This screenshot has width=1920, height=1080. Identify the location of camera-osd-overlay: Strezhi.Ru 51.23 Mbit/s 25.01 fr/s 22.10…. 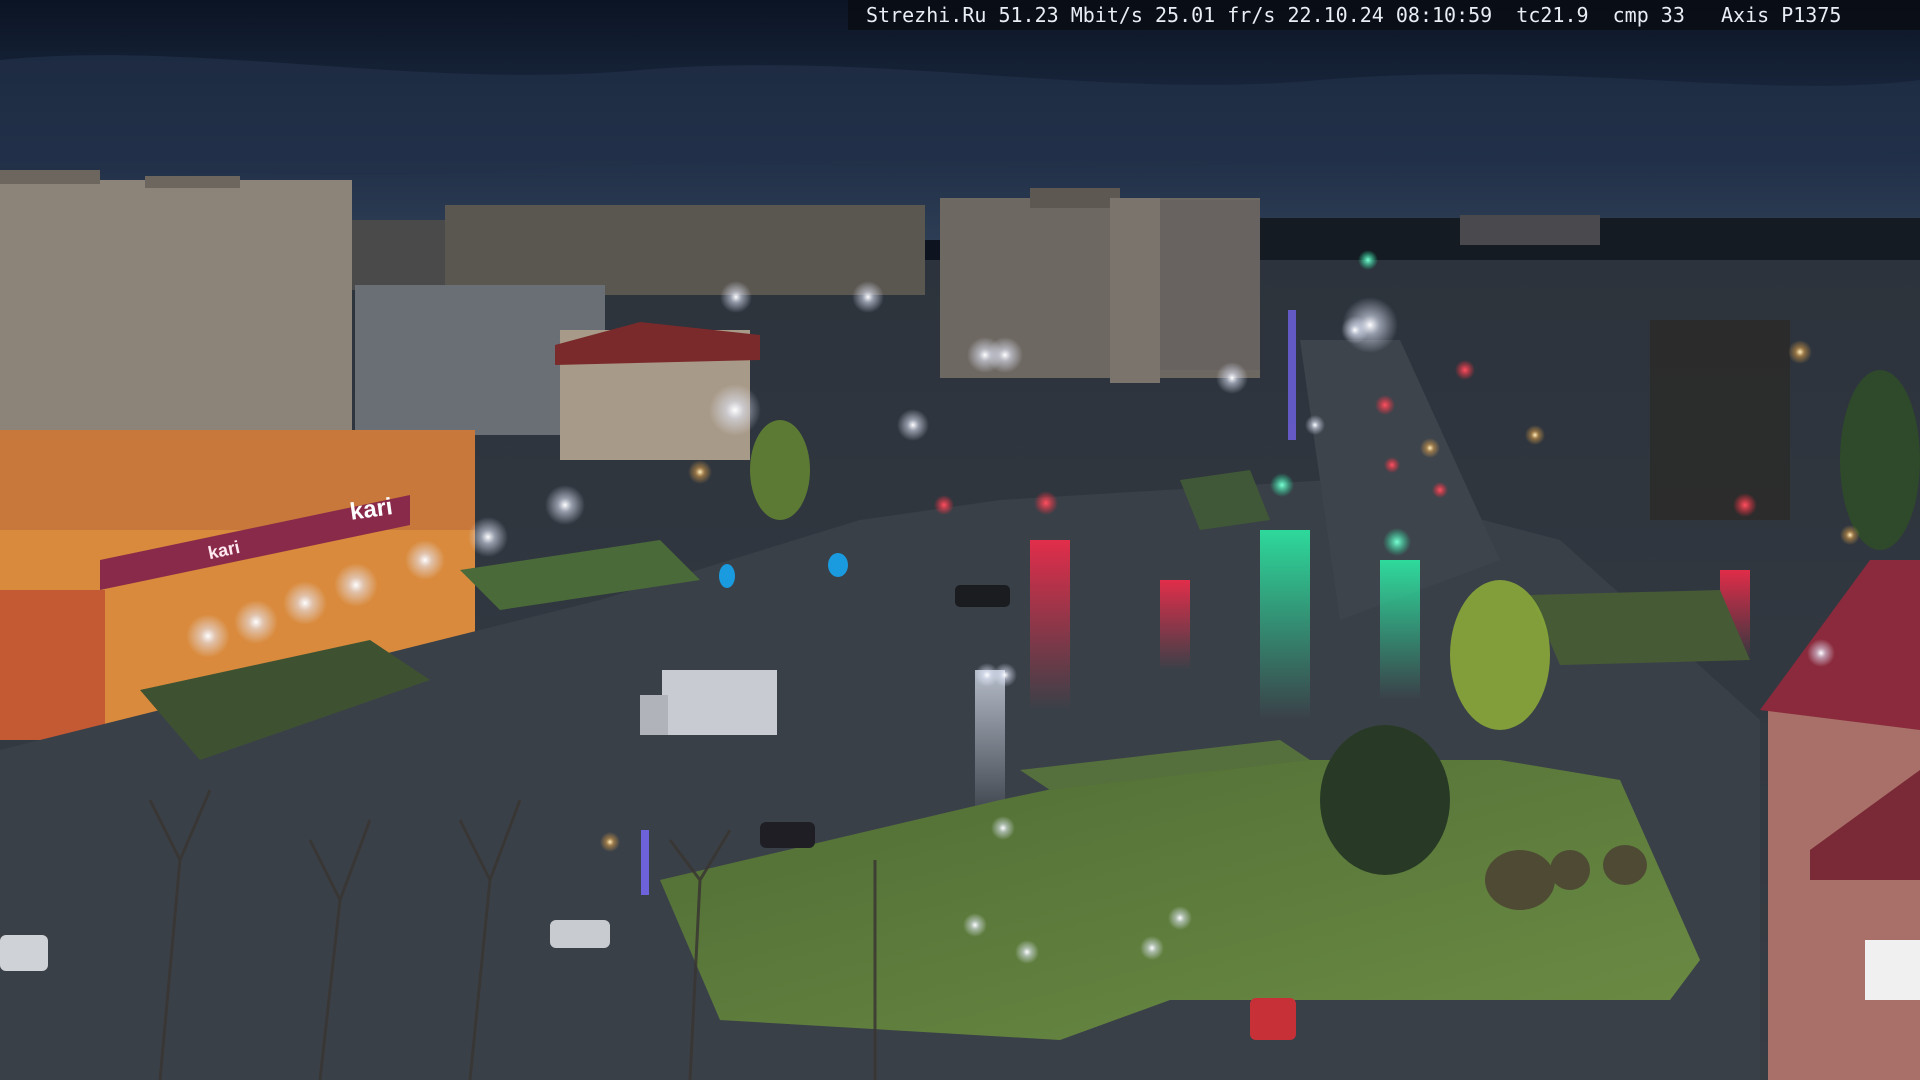
(1384, 15).